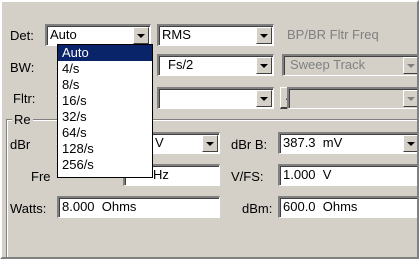  I want to click on filter-dropdown-button, so click(264, 98).